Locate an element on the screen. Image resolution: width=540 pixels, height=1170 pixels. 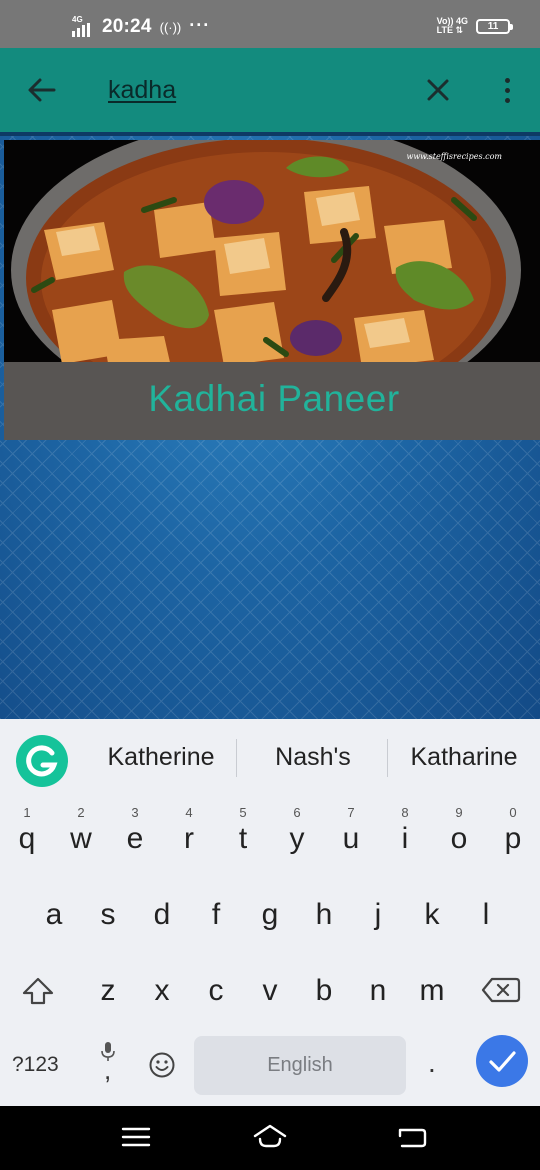
clear-search-button is located at coordinates (438, 90).